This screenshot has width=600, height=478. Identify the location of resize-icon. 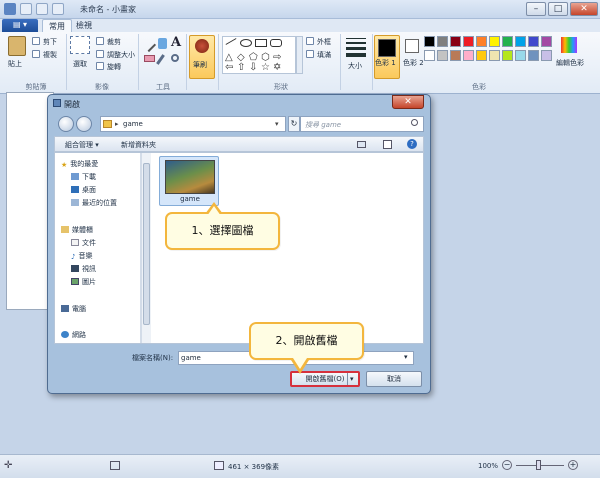
(100, 54).